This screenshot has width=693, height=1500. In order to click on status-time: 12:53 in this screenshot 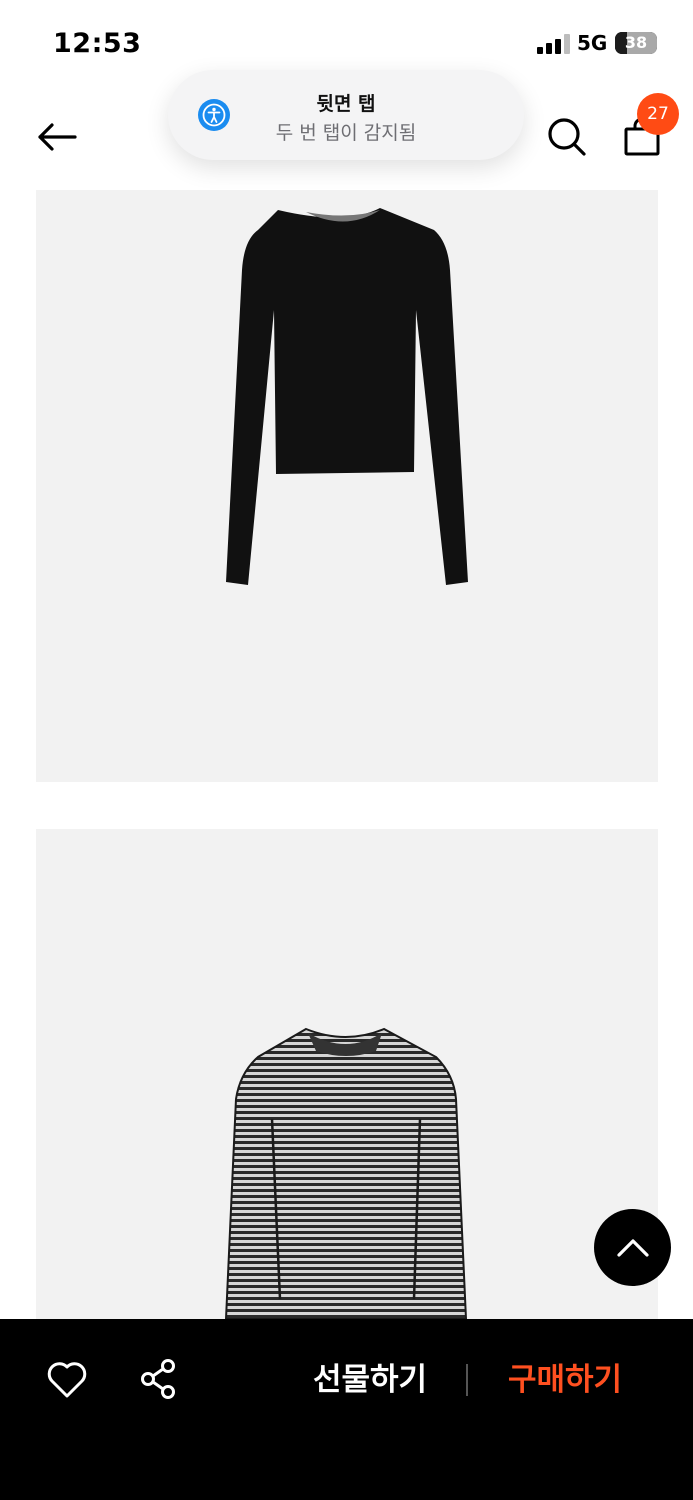, I will do `click(97, 43)`.